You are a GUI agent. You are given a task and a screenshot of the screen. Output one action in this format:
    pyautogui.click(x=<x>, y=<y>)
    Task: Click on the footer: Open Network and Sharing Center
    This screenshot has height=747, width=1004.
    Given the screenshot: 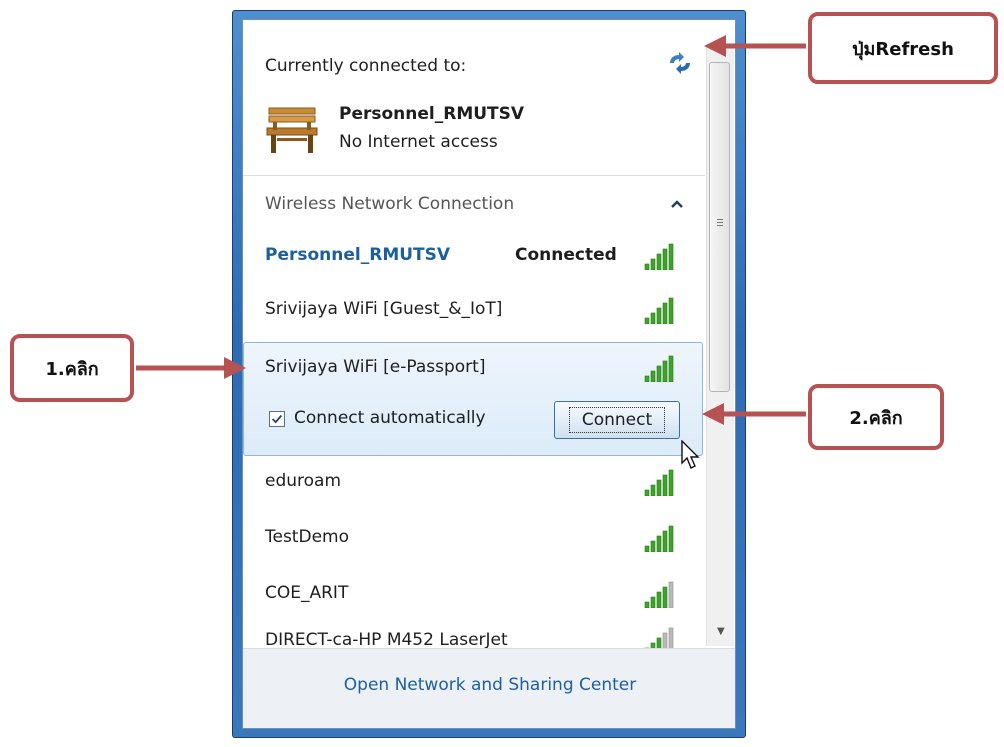 What is the action you would take?
    pyautogui.click(x=489, y=688)
    